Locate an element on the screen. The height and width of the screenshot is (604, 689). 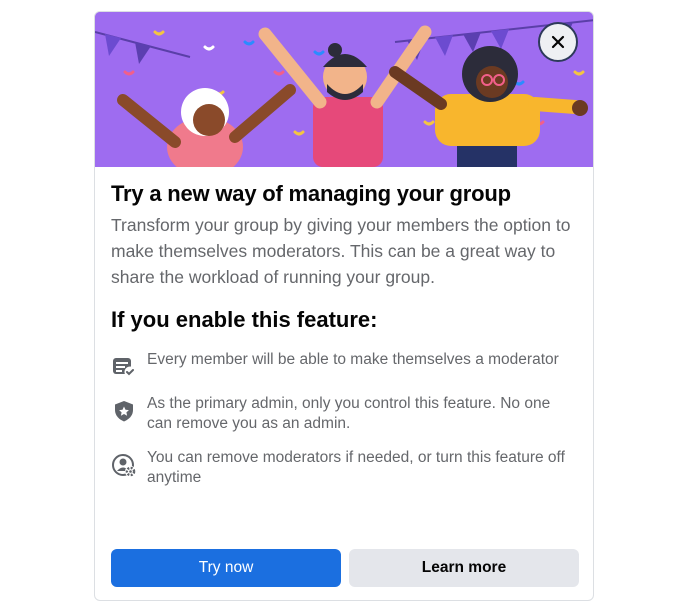
try-now-button: Try now is located at coordinates (226, 568).